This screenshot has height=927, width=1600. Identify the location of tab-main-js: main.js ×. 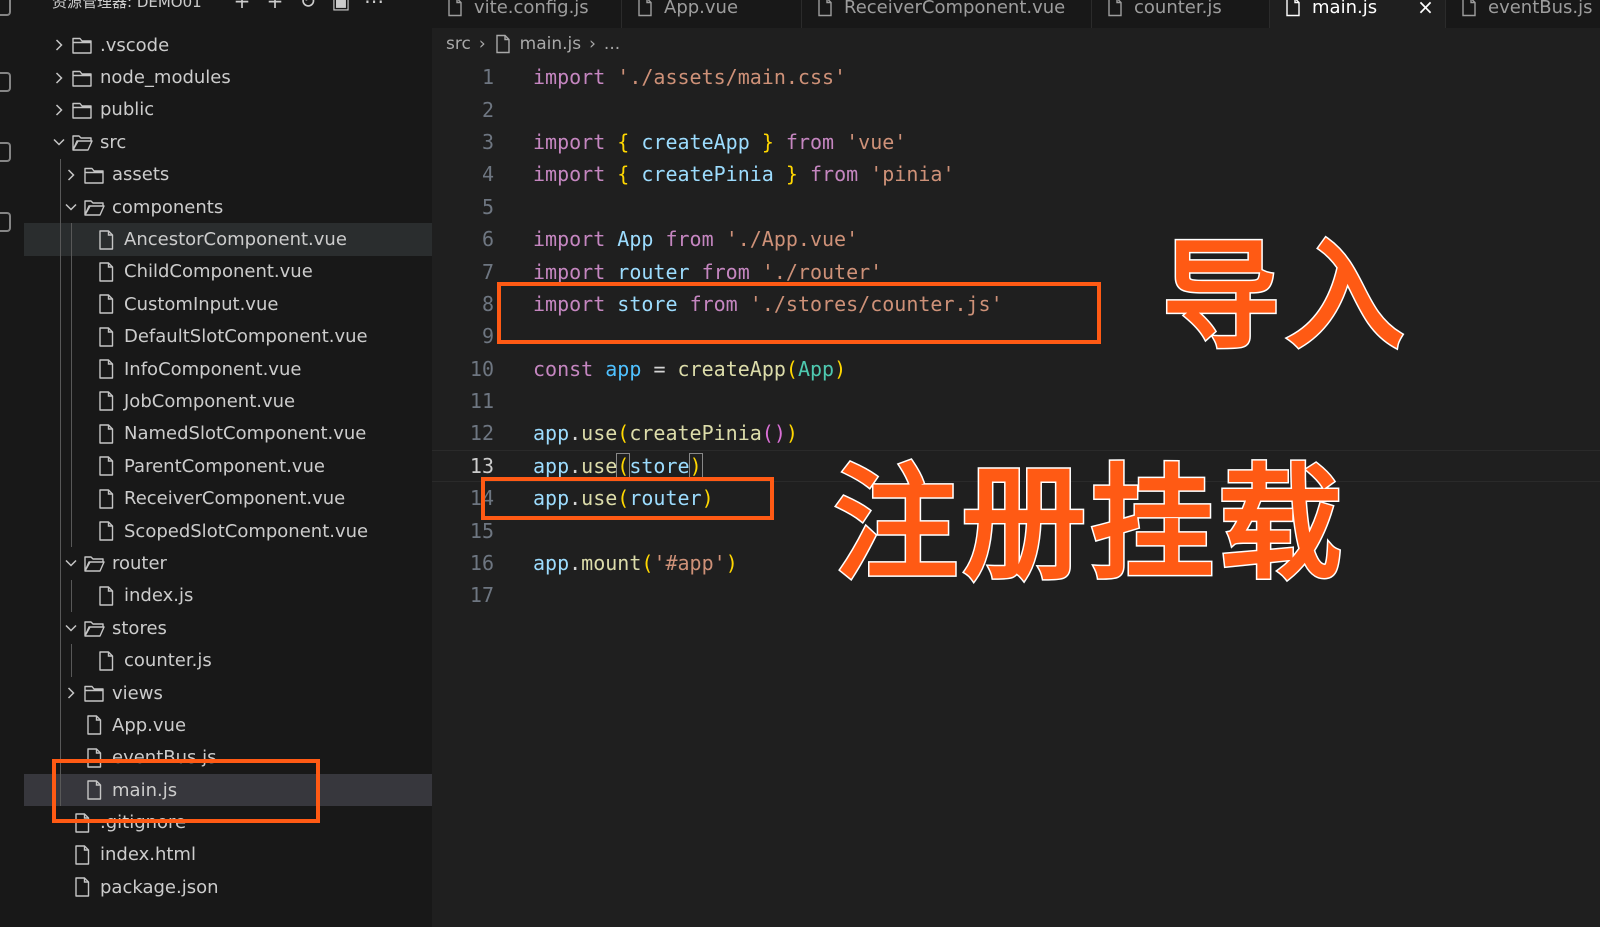
(1358, 14).